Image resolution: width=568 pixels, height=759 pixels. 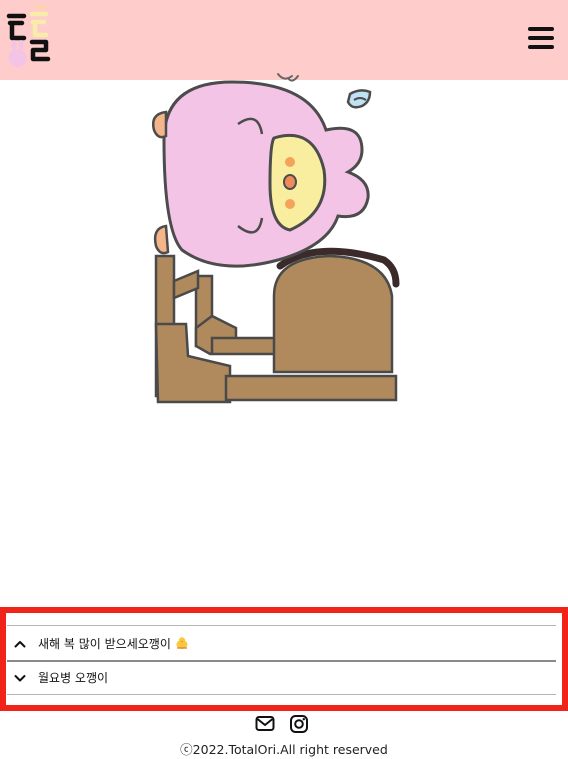 What do you see at coordinates (281, 678) in the screenshot?
I see `accordion-item-monday: 월요병 오깽이` at bounding box center [281, 678].